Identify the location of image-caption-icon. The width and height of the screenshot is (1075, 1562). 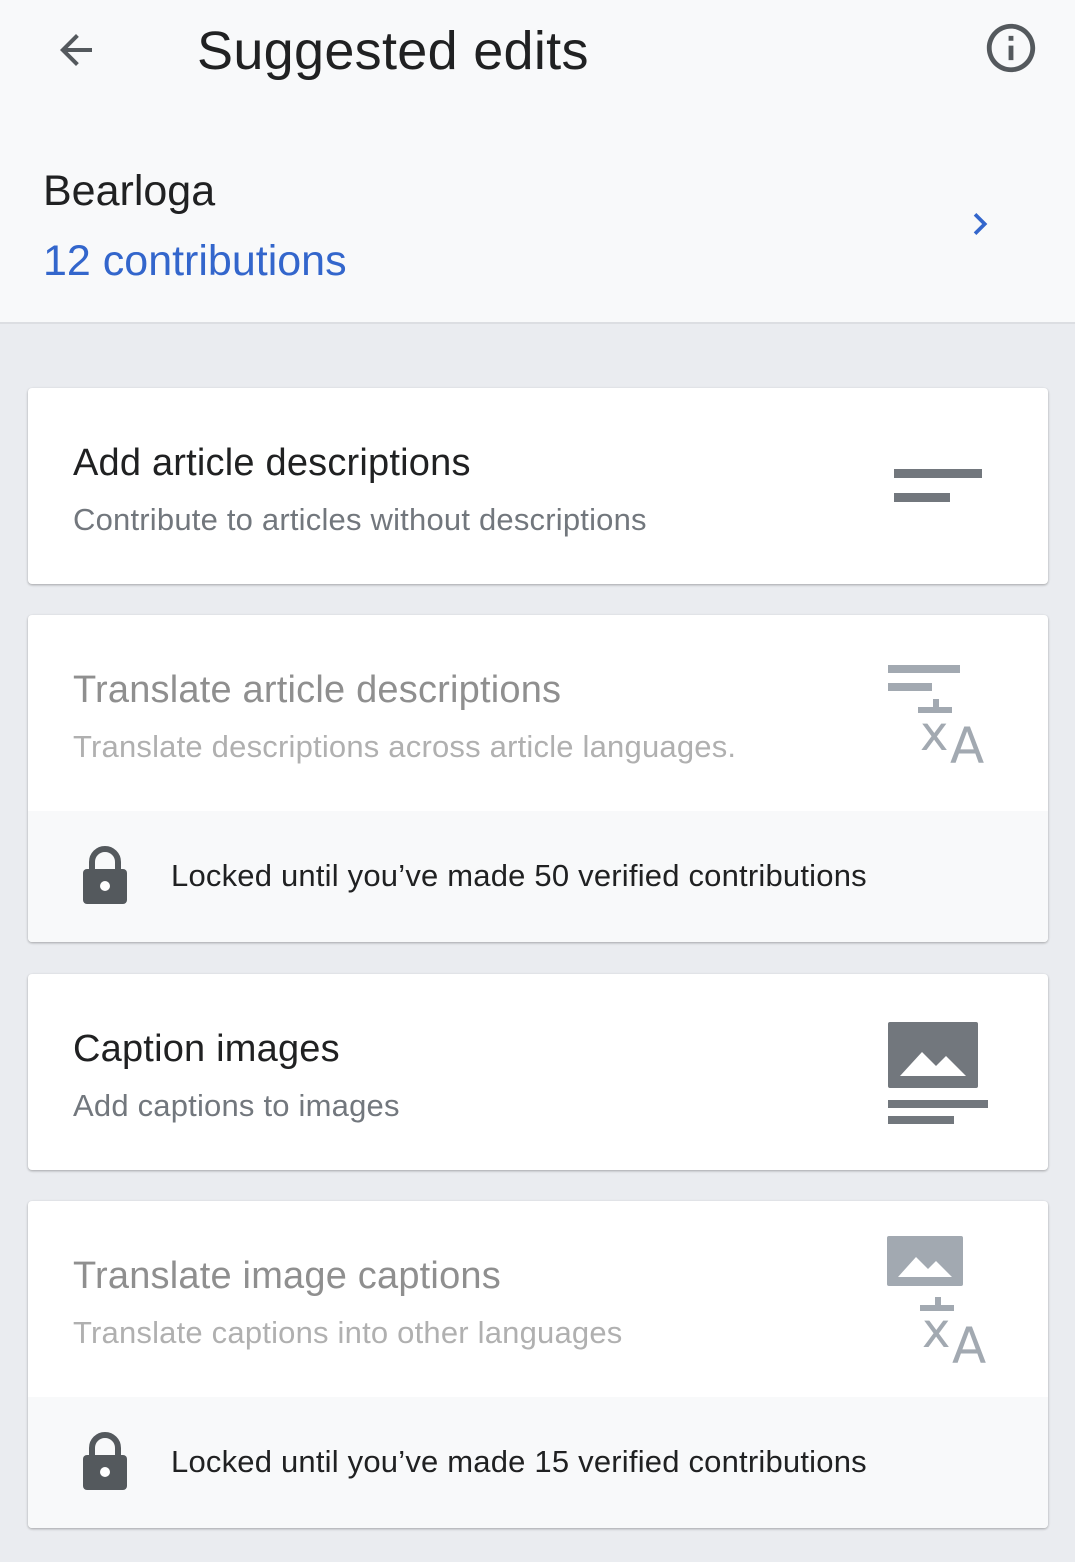
(938, 1073).